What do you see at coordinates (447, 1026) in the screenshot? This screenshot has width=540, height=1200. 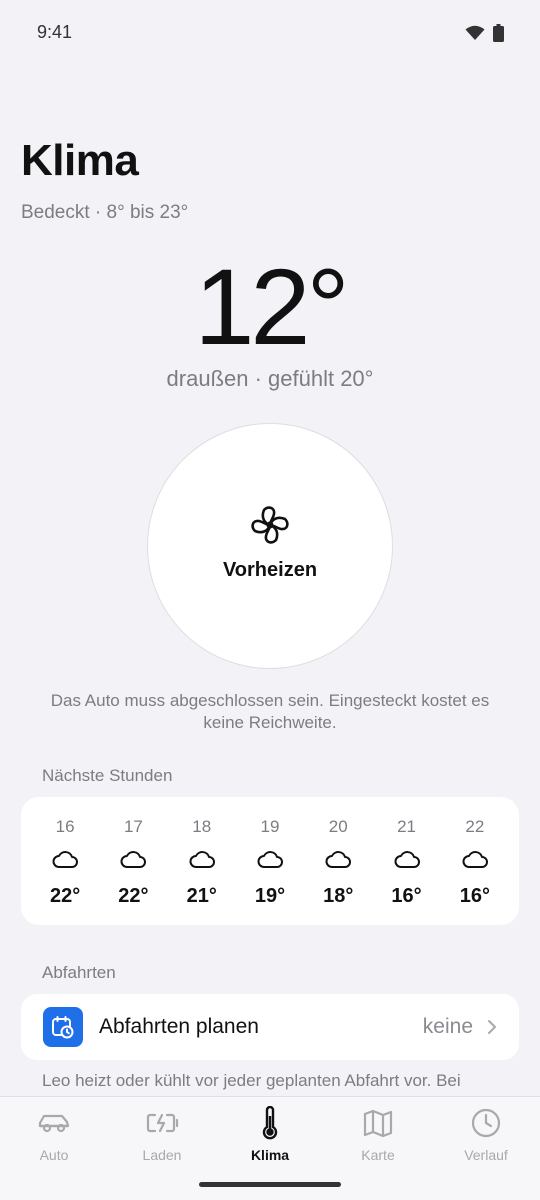 I see `departures-count-value: keine` at bounding box center [447, 1026].